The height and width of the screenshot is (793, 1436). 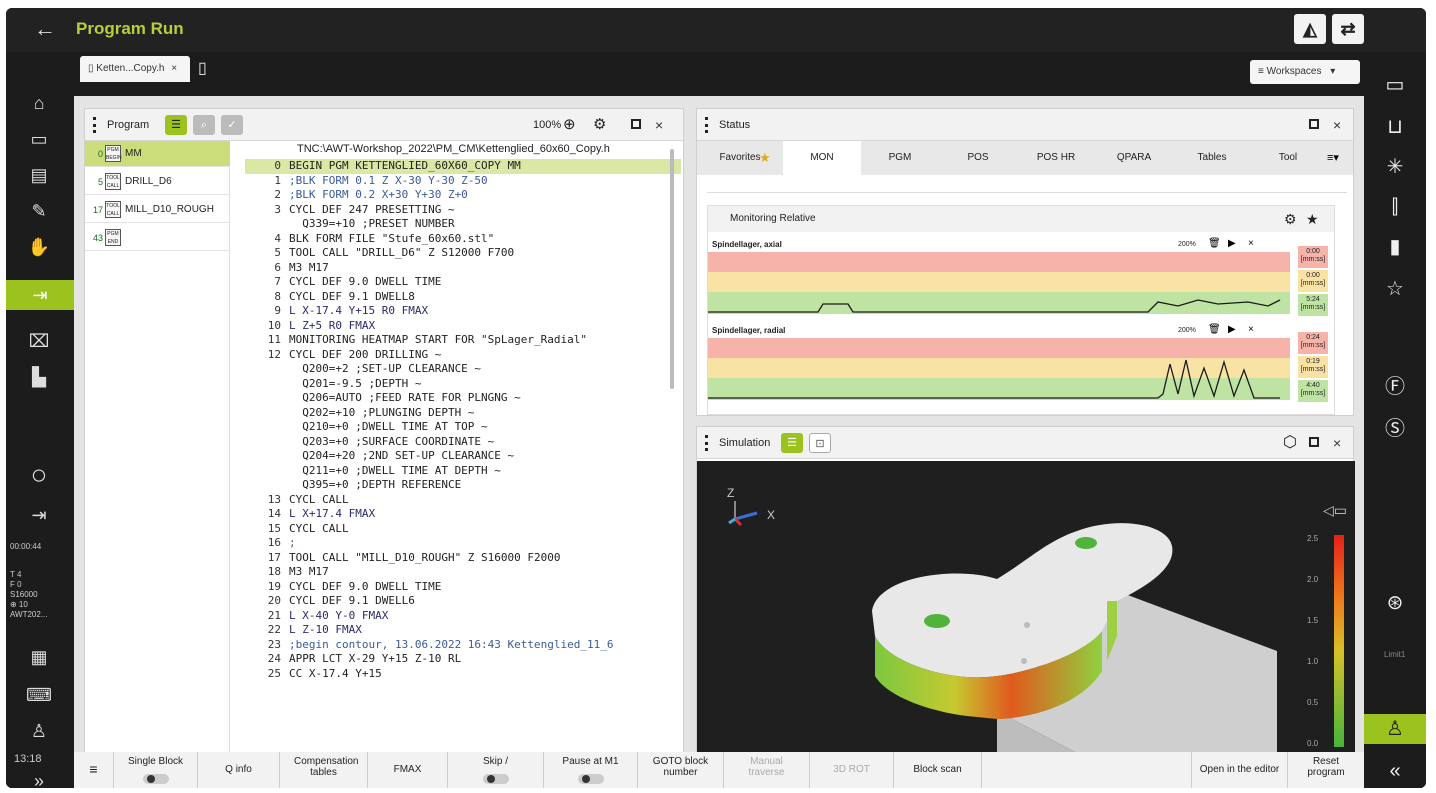 I want to click on toolbox-icon: ⊡, so click(x=820, y=443).